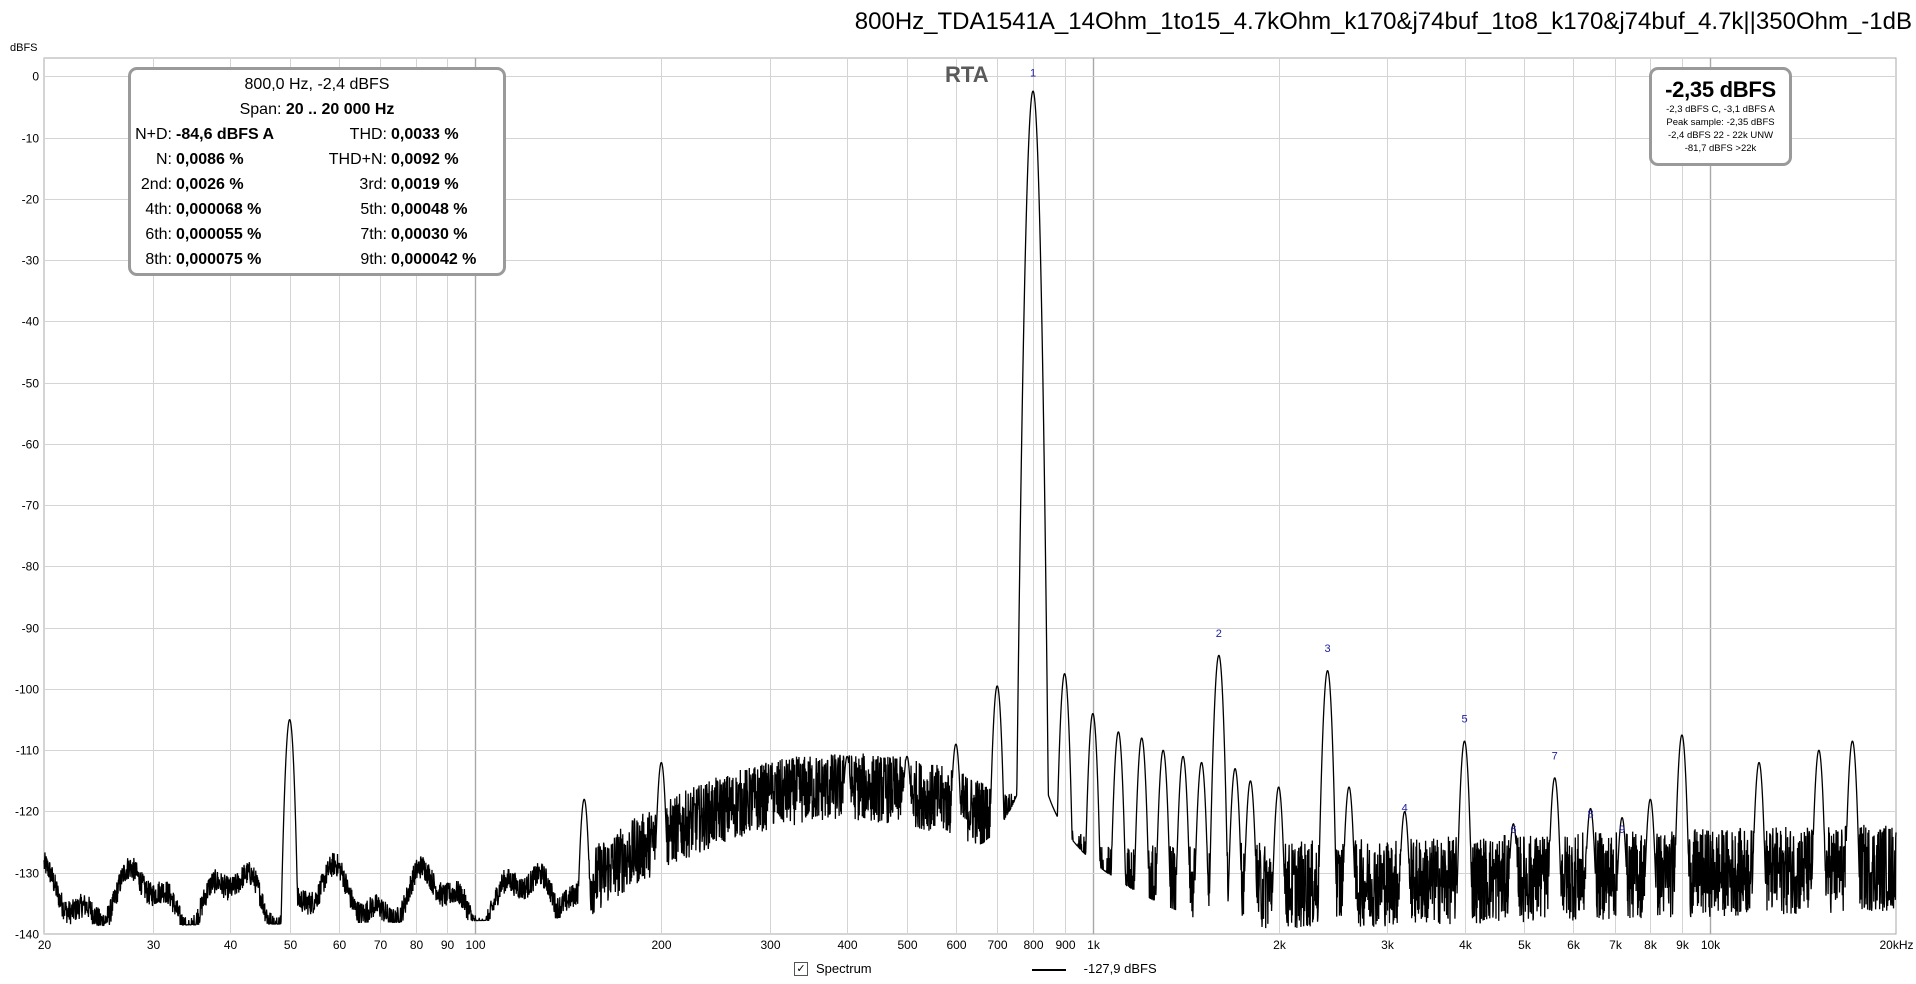 This screenshot has height=984, width=1916. What do you see at coordinates (156, 184) in the screenshot?
I see `stat-label: 2nd:` at bounding box center [156, 184].